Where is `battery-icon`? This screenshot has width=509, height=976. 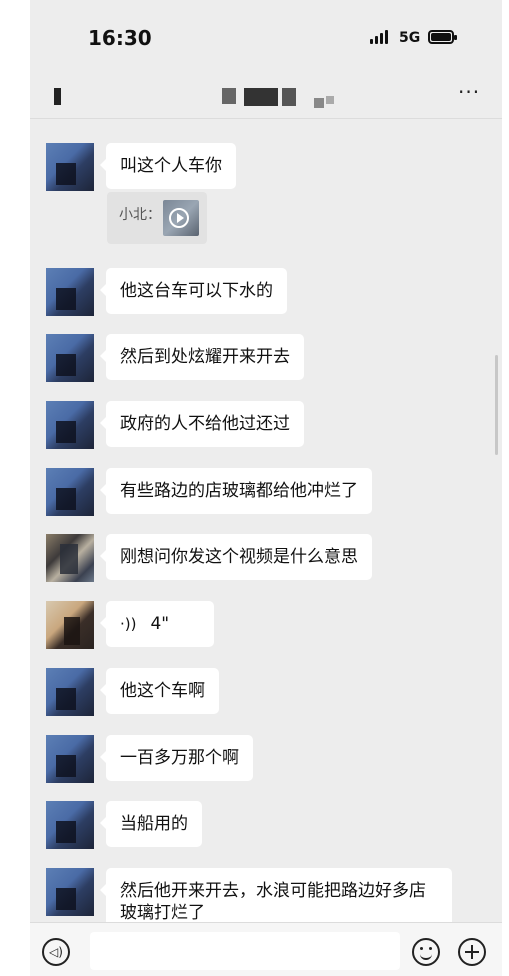 battery-icon is located at coordinates (442, 37).